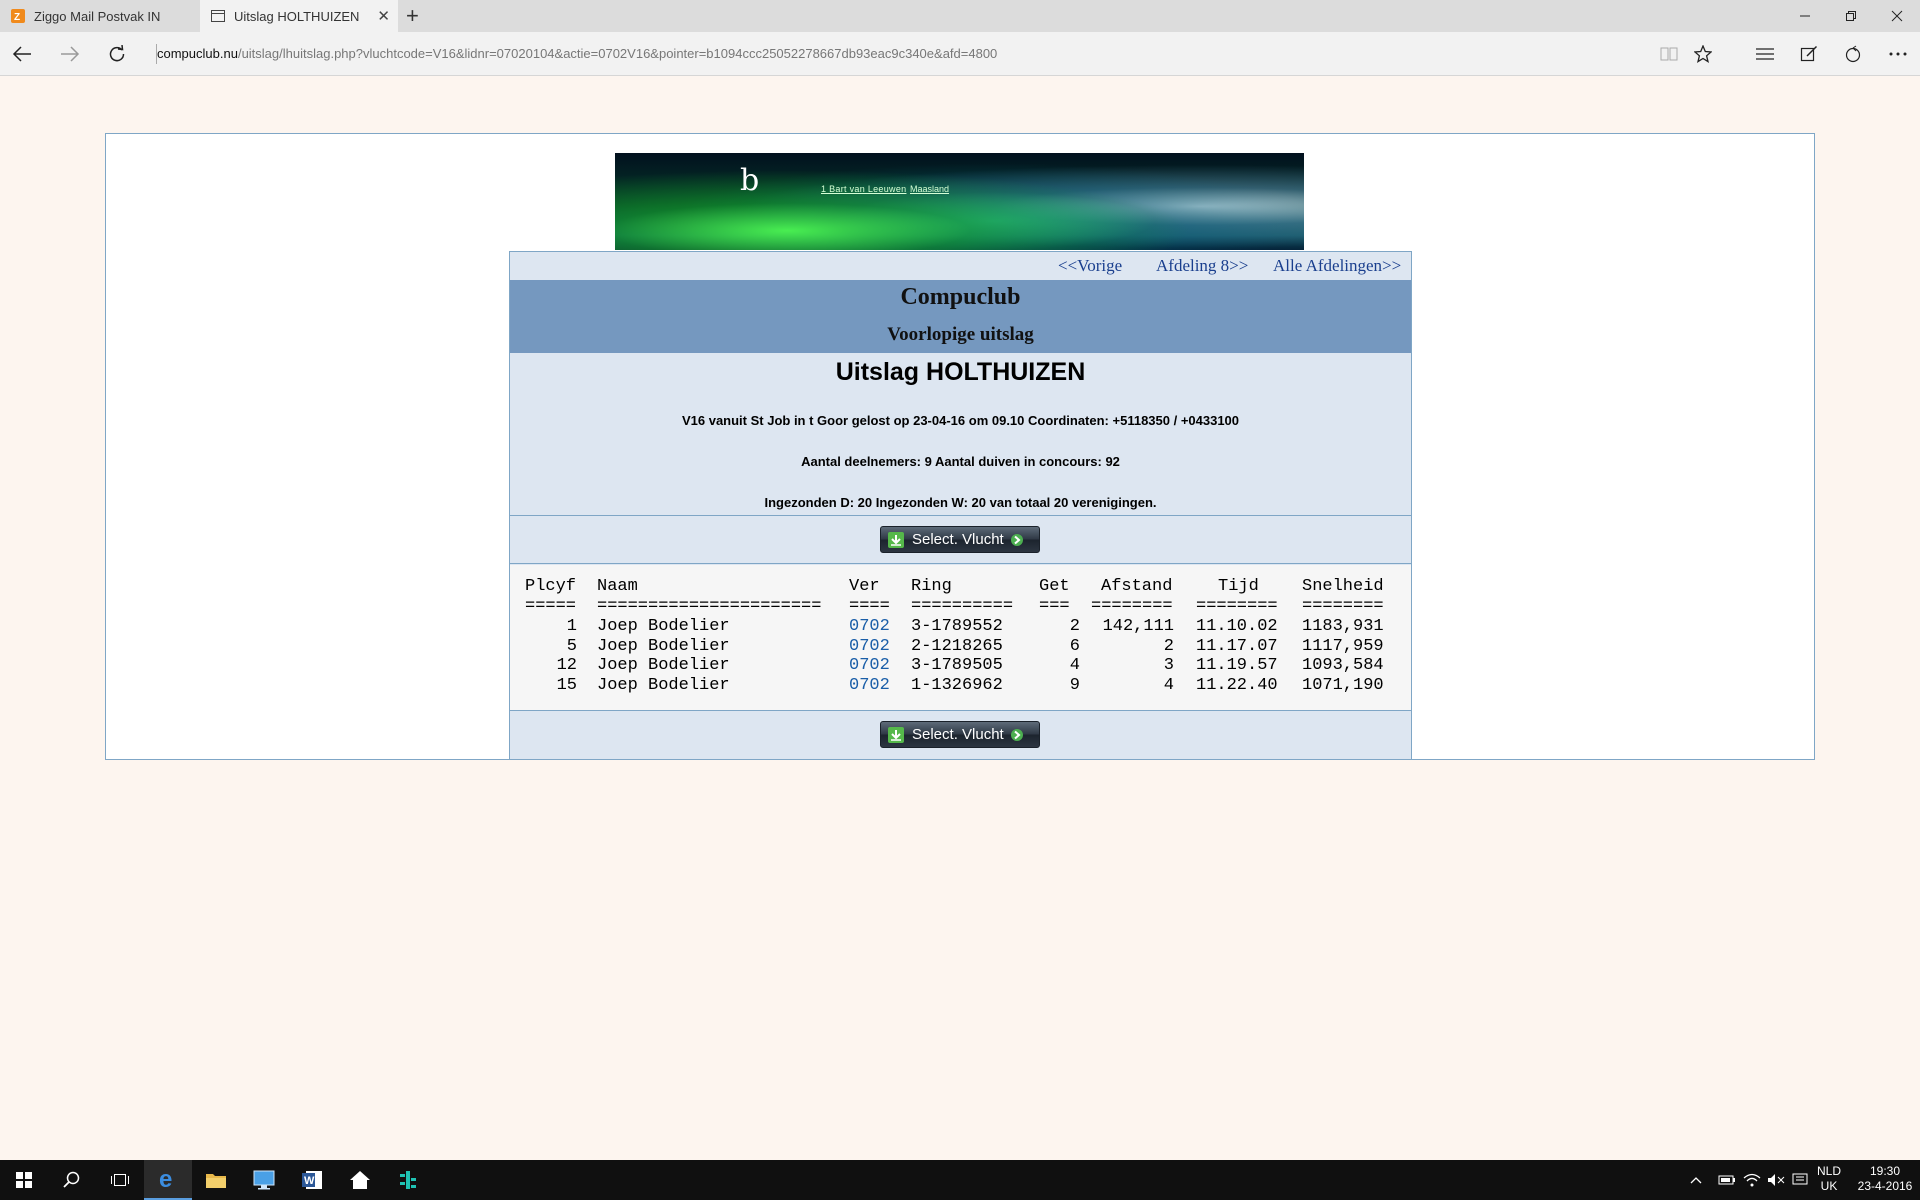  What do you see at coordinates (960, 334) in the screenshot?
I see `result-subtitle: Voorlopige uitslag` at bounding box center [960, 334].